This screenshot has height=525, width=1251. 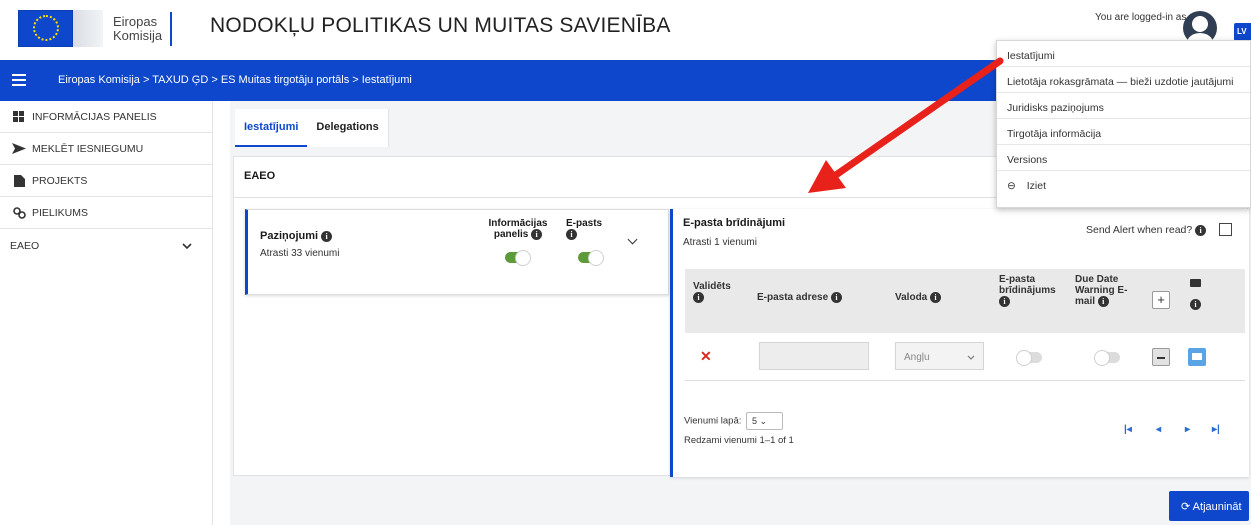 What do you see at coordinates (19, 117) in the screenshot?
I see `dashboard-icon` at bounding box center [19, 117].